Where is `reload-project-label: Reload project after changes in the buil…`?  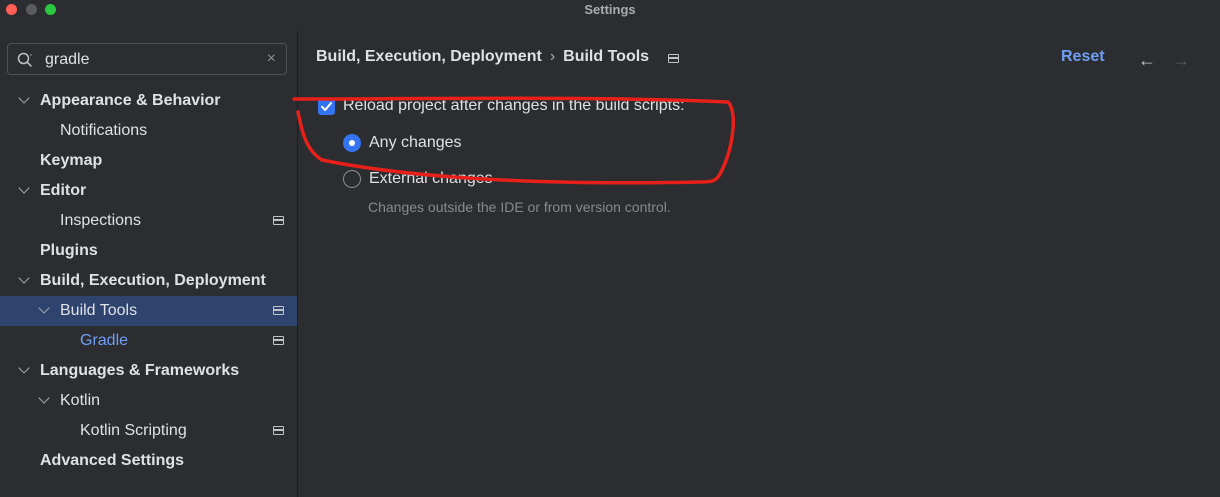
reload-project-label: Reload project after changes in the buil… is located at coordinates (514, 106).